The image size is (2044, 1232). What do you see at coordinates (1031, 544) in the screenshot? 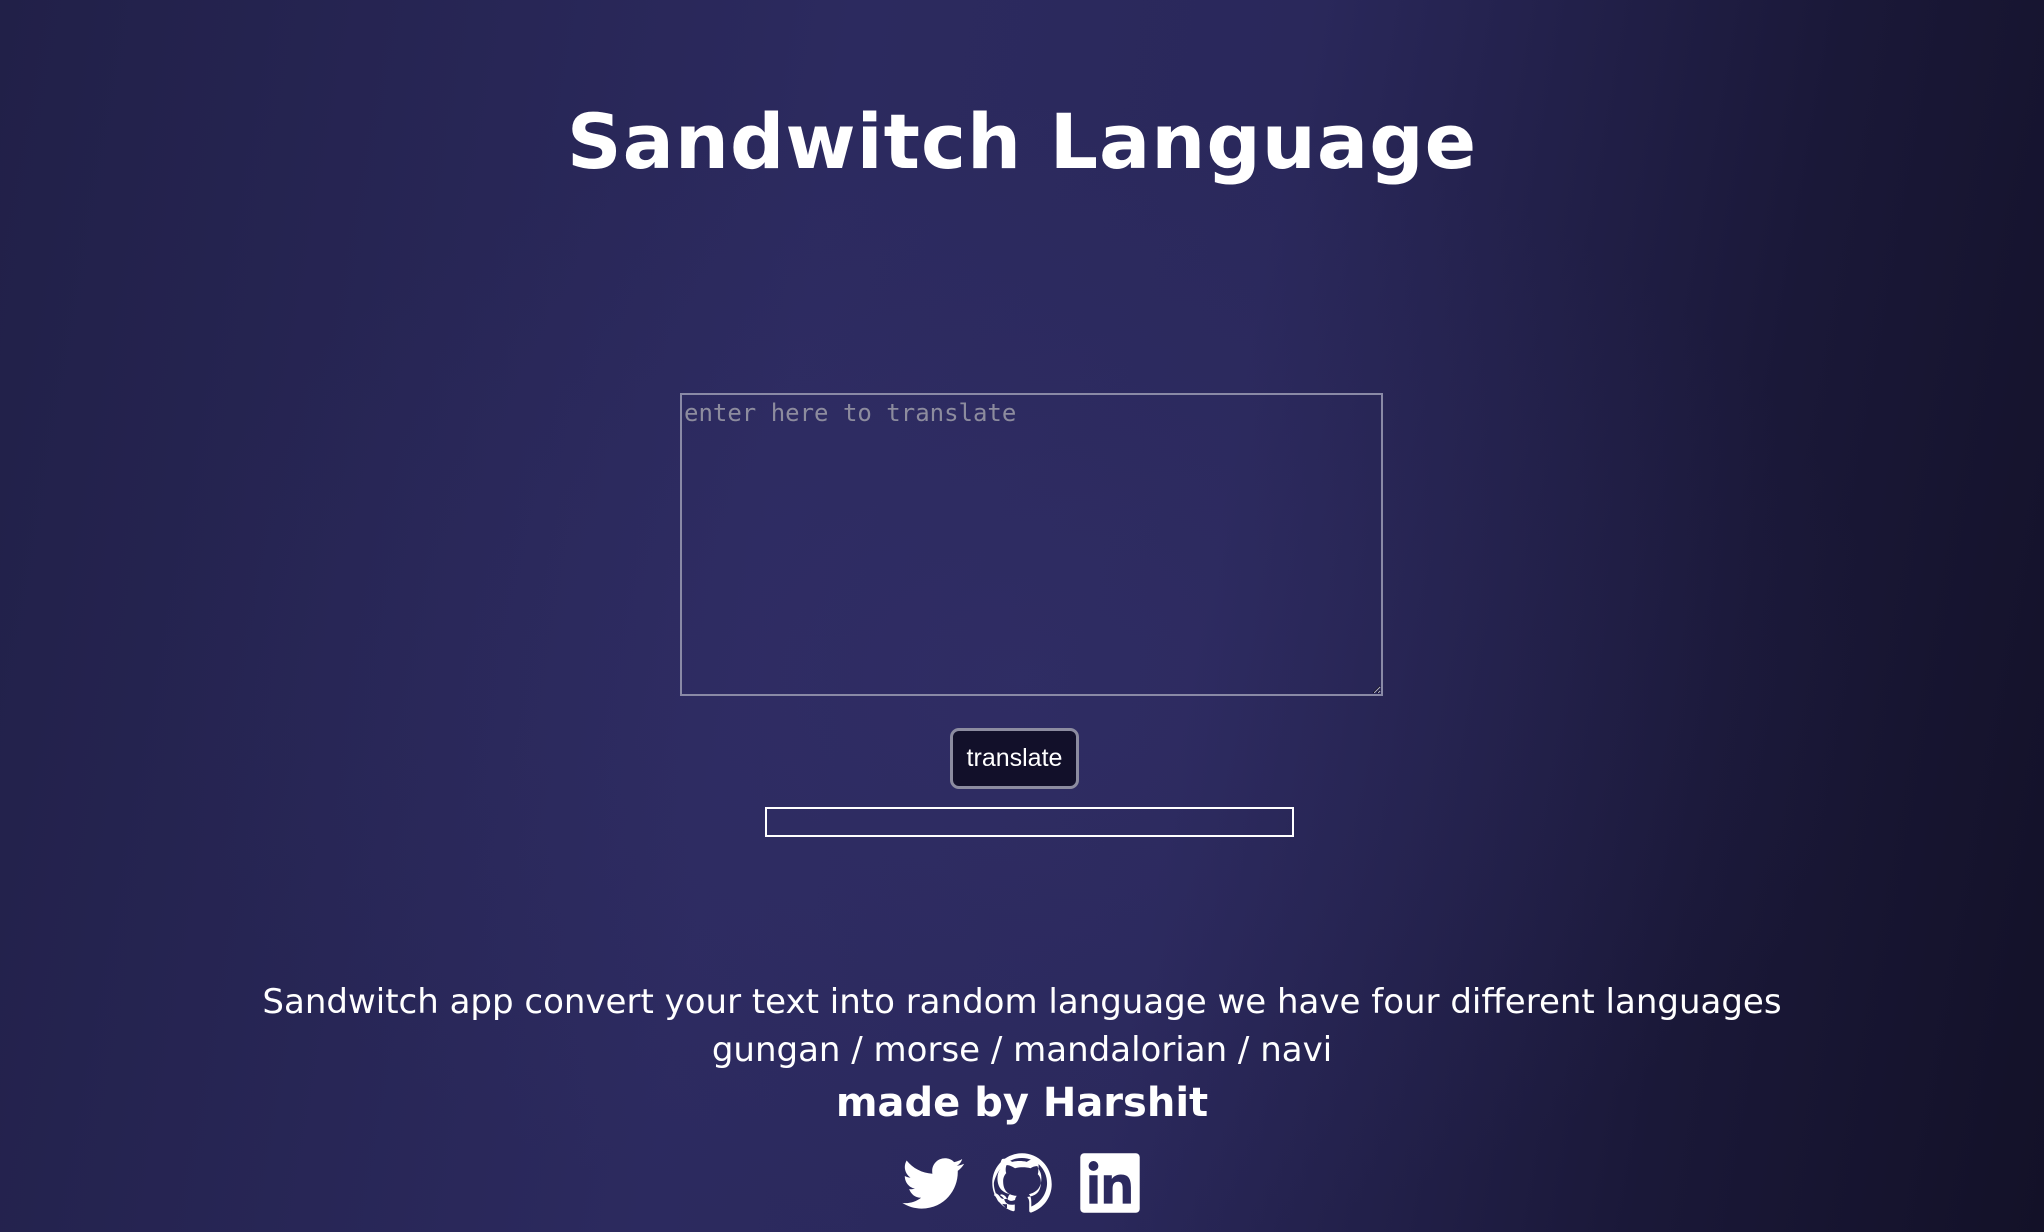
I see `translate-input` at bounding box center [1031, 544].